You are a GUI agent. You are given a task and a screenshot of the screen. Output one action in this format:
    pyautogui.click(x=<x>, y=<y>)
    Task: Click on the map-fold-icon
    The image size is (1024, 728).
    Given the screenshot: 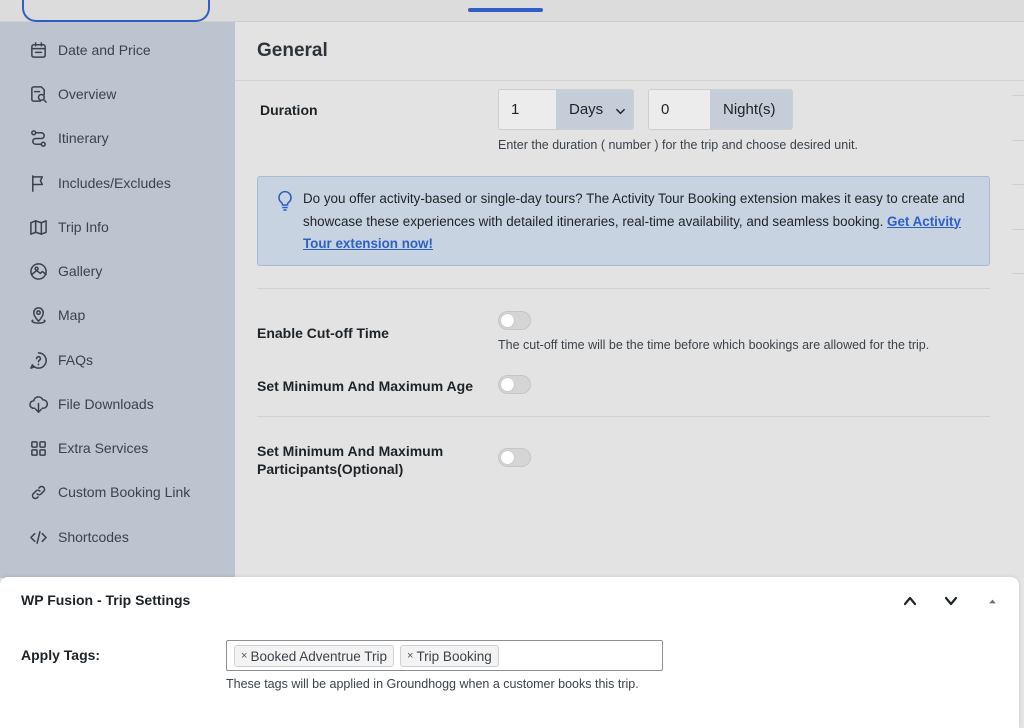 What is the action you would take?
    pyautogui.click(x=38, y=227)
    